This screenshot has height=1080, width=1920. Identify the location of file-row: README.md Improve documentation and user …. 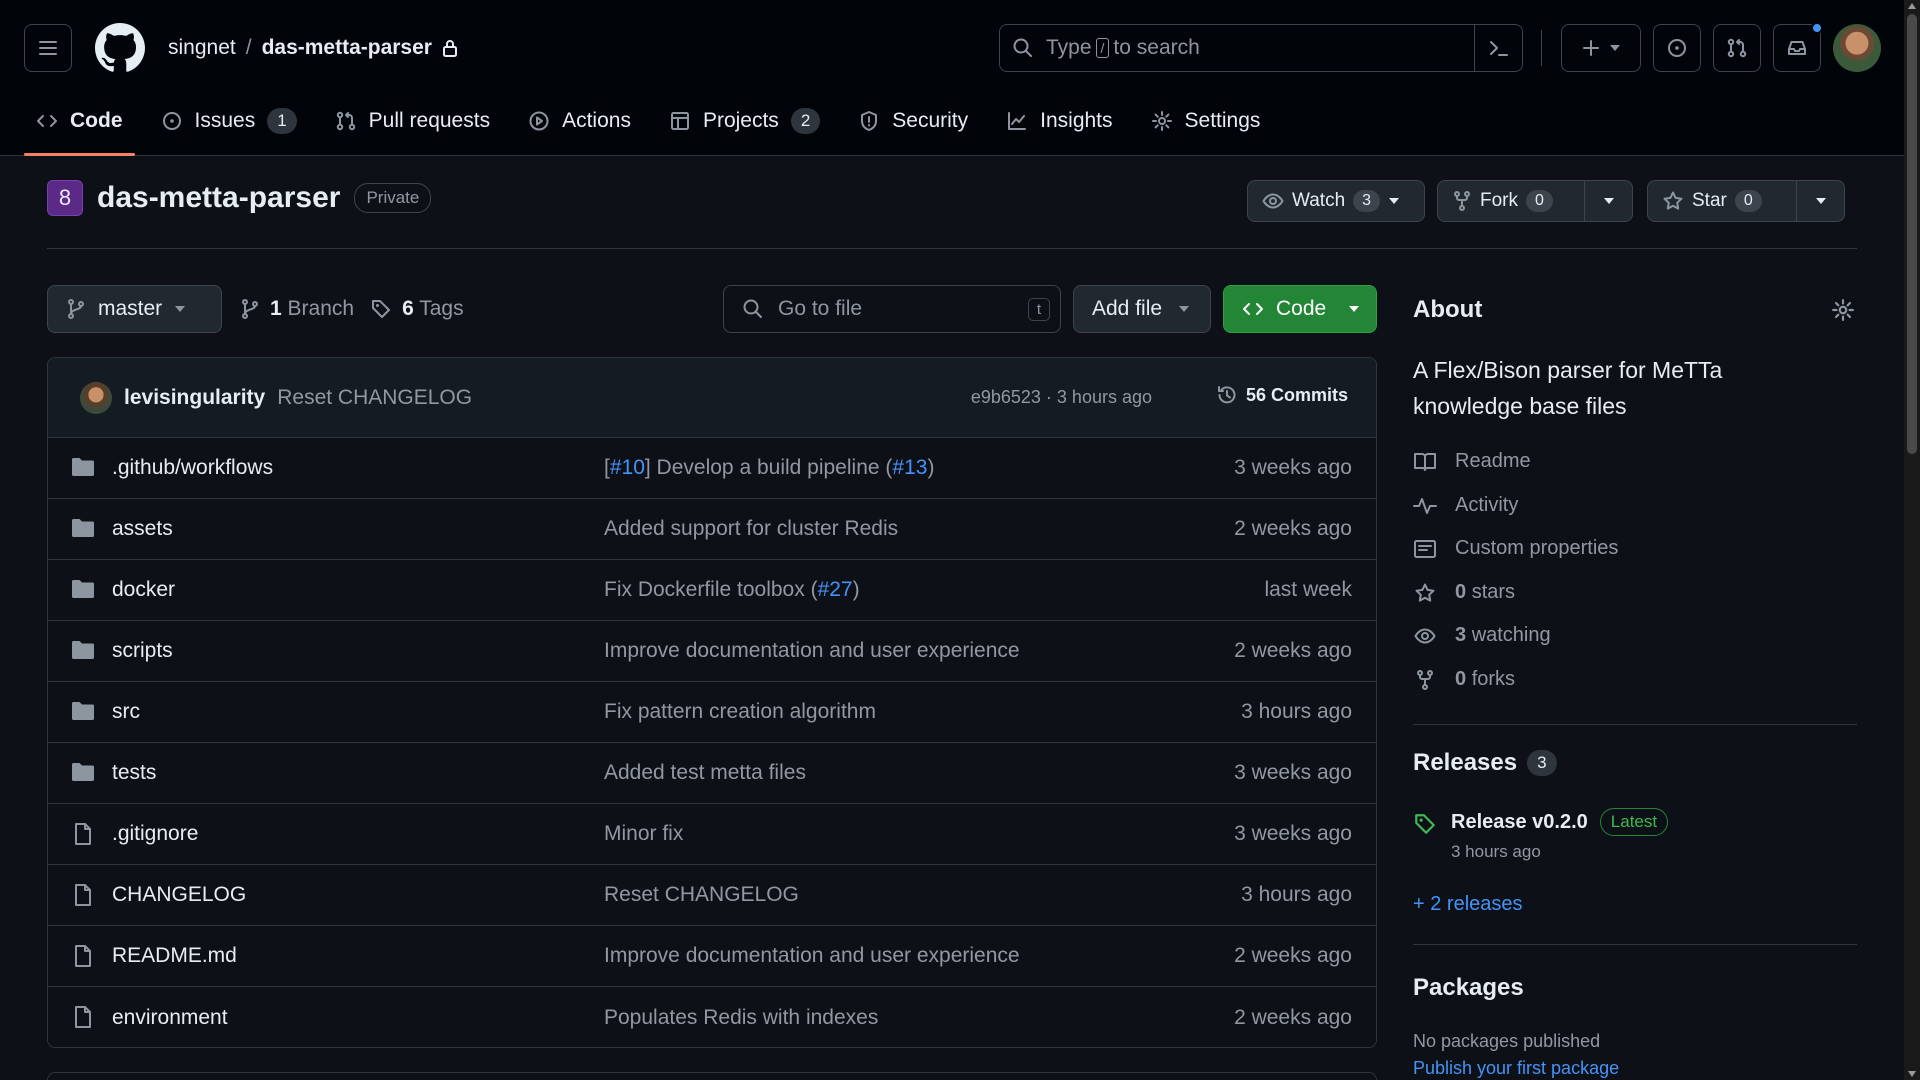
(712, 956).